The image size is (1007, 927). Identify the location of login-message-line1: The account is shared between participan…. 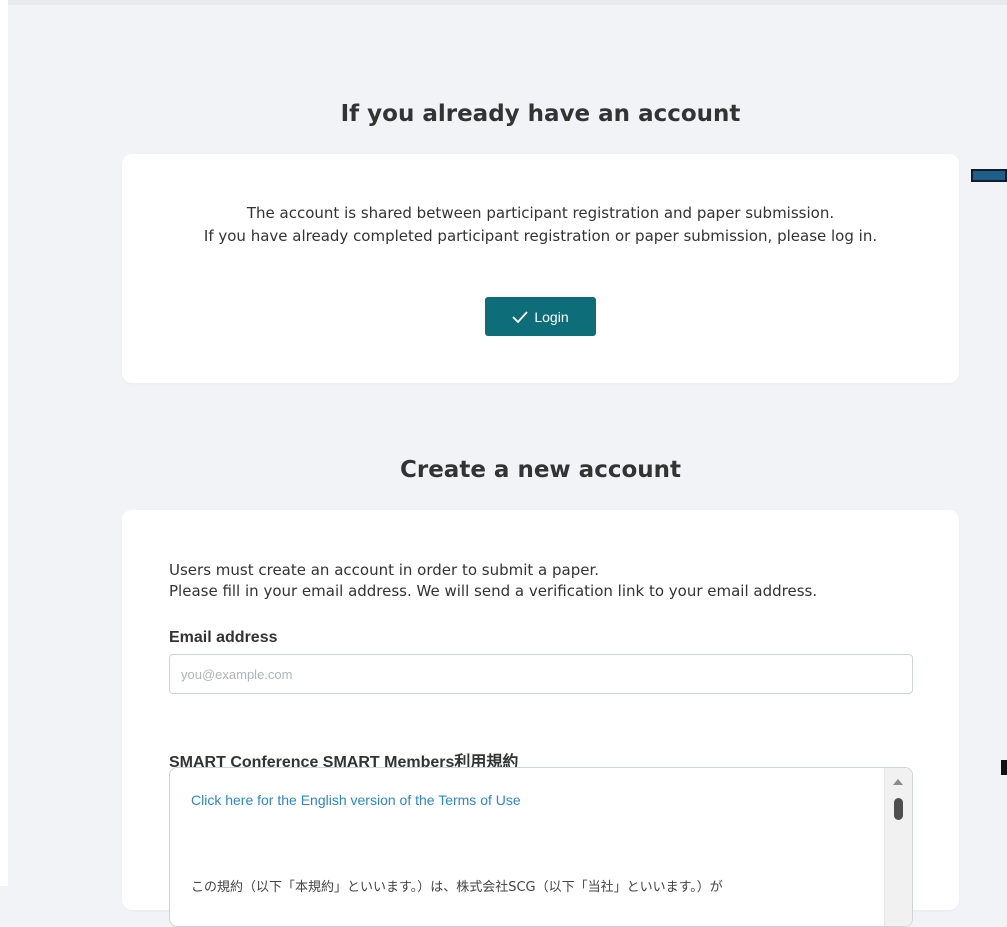
(540, 213).